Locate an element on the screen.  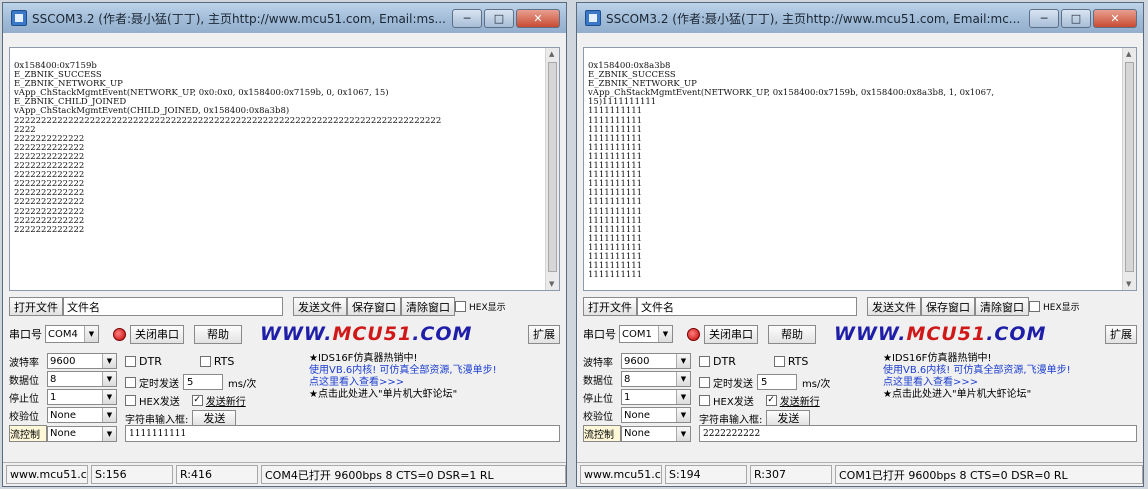
flow-label: 流控制 is located at coordinates (28, 433).